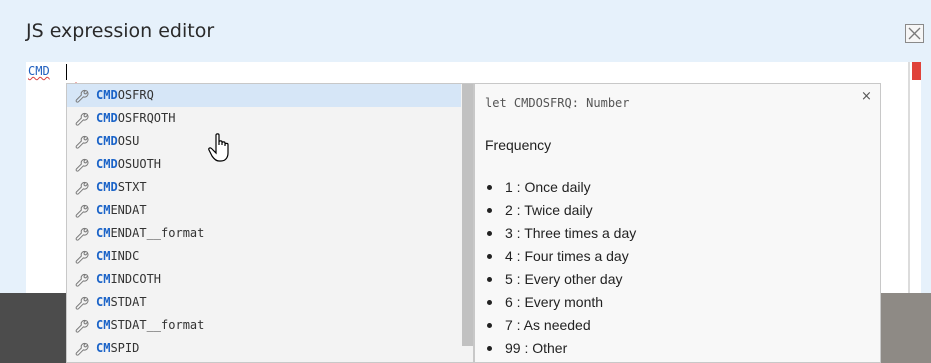  Describe the element at coordinates (560, 187) in the screenshot. I see `doc-option-item: 1 : Once daily` at that location.